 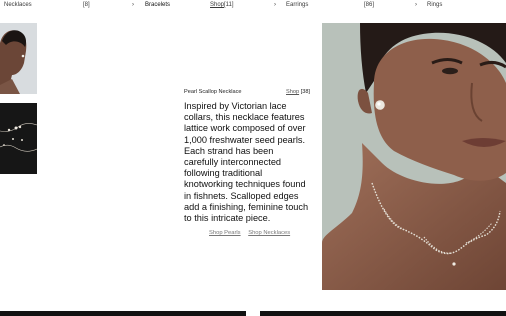 I want to click on product-shop: Shop [38], so click(x=298, y=92).